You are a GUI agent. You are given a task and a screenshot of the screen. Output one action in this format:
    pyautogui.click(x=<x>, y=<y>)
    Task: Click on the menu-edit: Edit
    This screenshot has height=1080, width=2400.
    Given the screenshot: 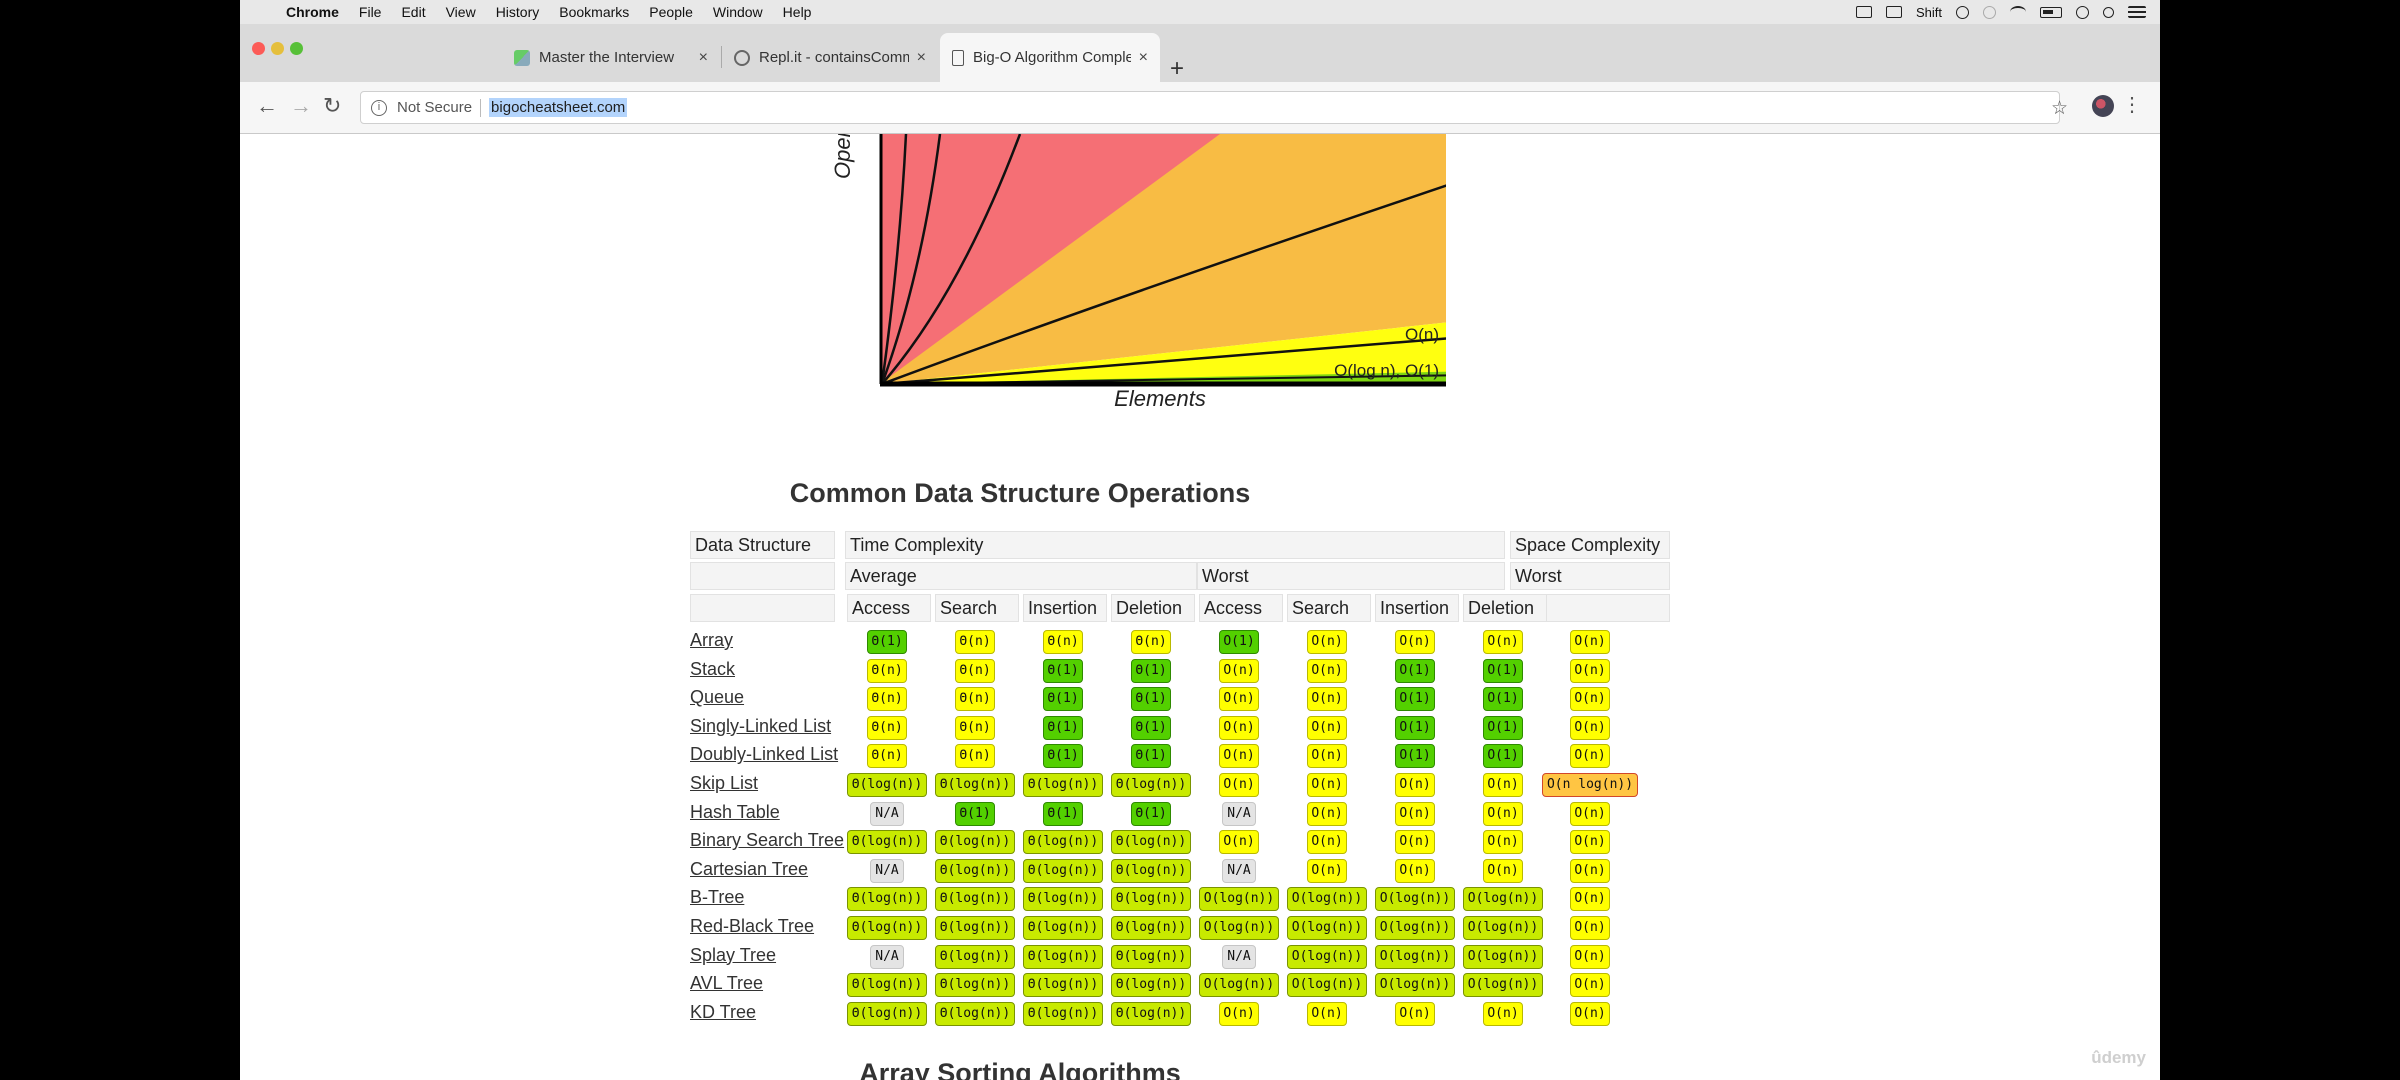 What is the action you would take?
    pyautogui.click(x=413, y=12)
    